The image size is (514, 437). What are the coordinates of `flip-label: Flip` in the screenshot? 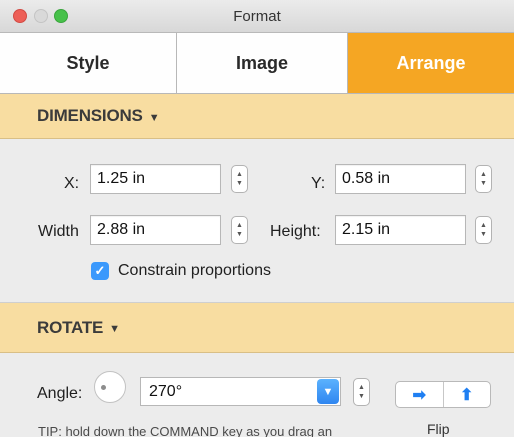 It's located at (438, 429).